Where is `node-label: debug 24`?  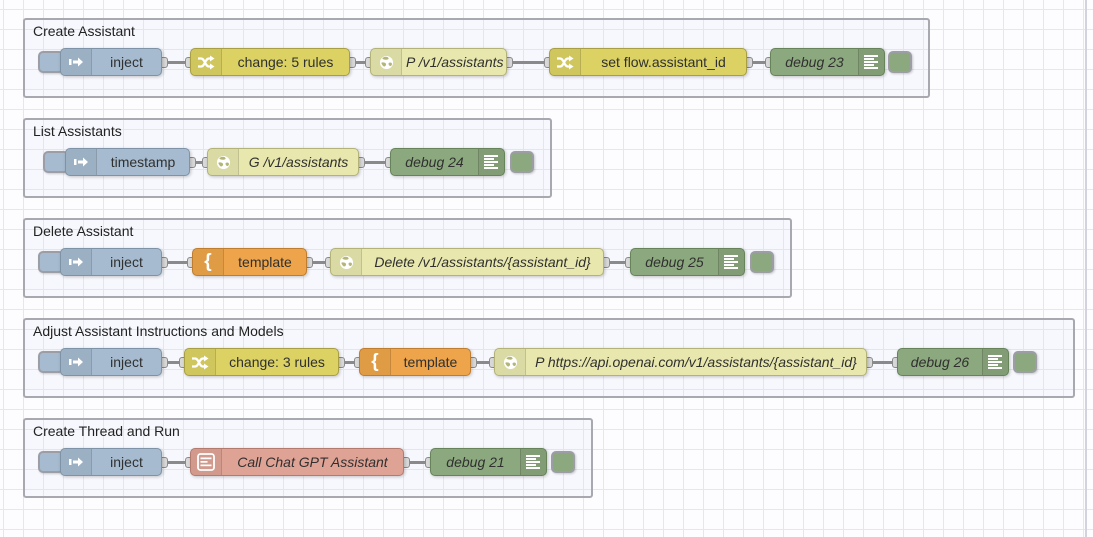 node-label: debug 24 is located at coordinates (434, 162).